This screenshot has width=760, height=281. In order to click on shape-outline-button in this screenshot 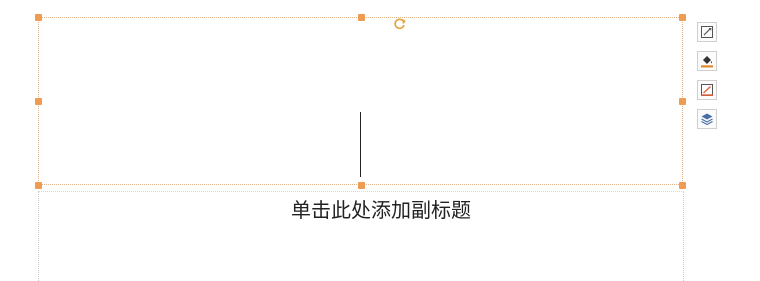, I will do `click(707, 32)`.